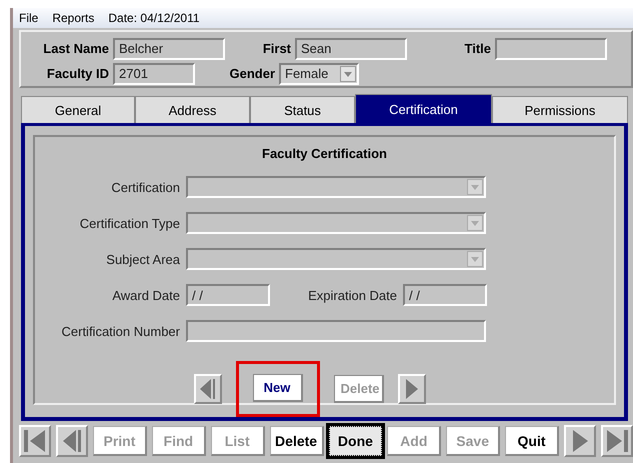 This screenshot has width=633, height=463. I want to click on menu-item: File, so click(28, 18).